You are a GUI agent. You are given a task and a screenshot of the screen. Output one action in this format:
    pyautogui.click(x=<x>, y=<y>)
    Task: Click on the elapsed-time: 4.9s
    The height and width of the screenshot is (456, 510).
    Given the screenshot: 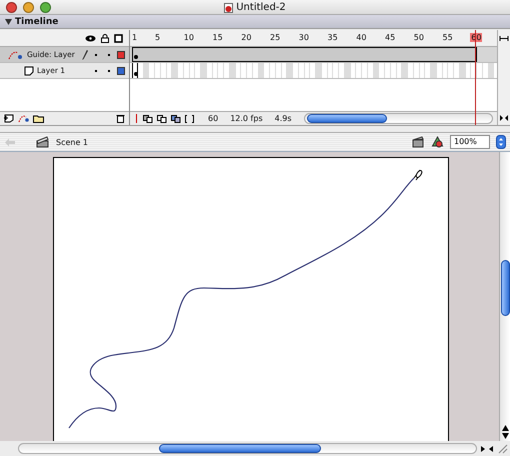 What is the action you would take?
    pyautogui.click(x=283, y=118)
    